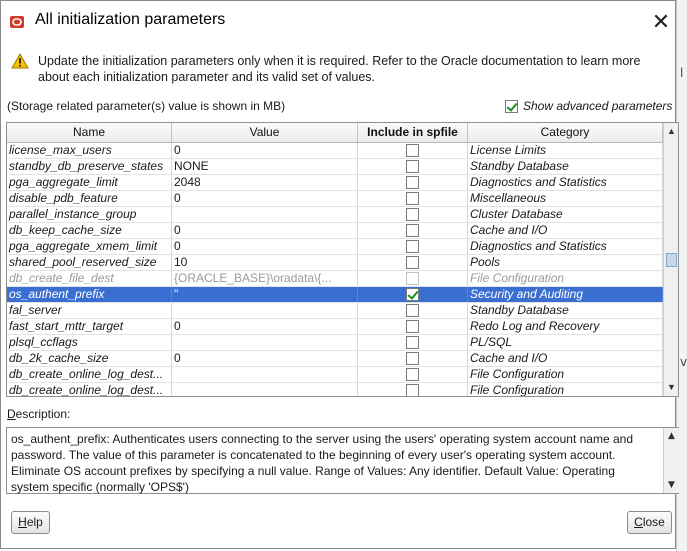 The image size is (687, 551). Describe the element at coordinates (649, 522) in the screenshot. I see `close-button: Close` at that location.